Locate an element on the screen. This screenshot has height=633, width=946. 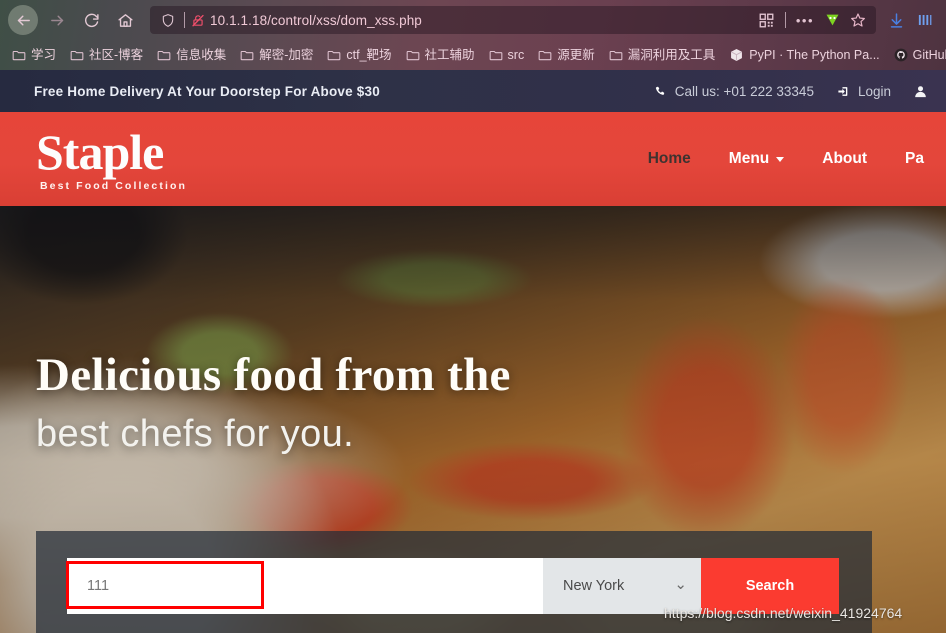
nav-item-about: About is located at coordinates (844, 159).